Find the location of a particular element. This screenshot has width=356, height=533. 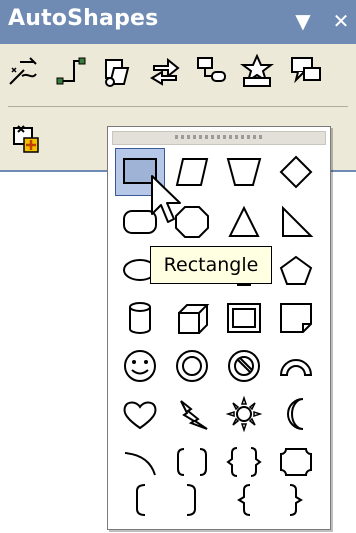

block-arc-shape-icon is located at coordinates (296, 367).